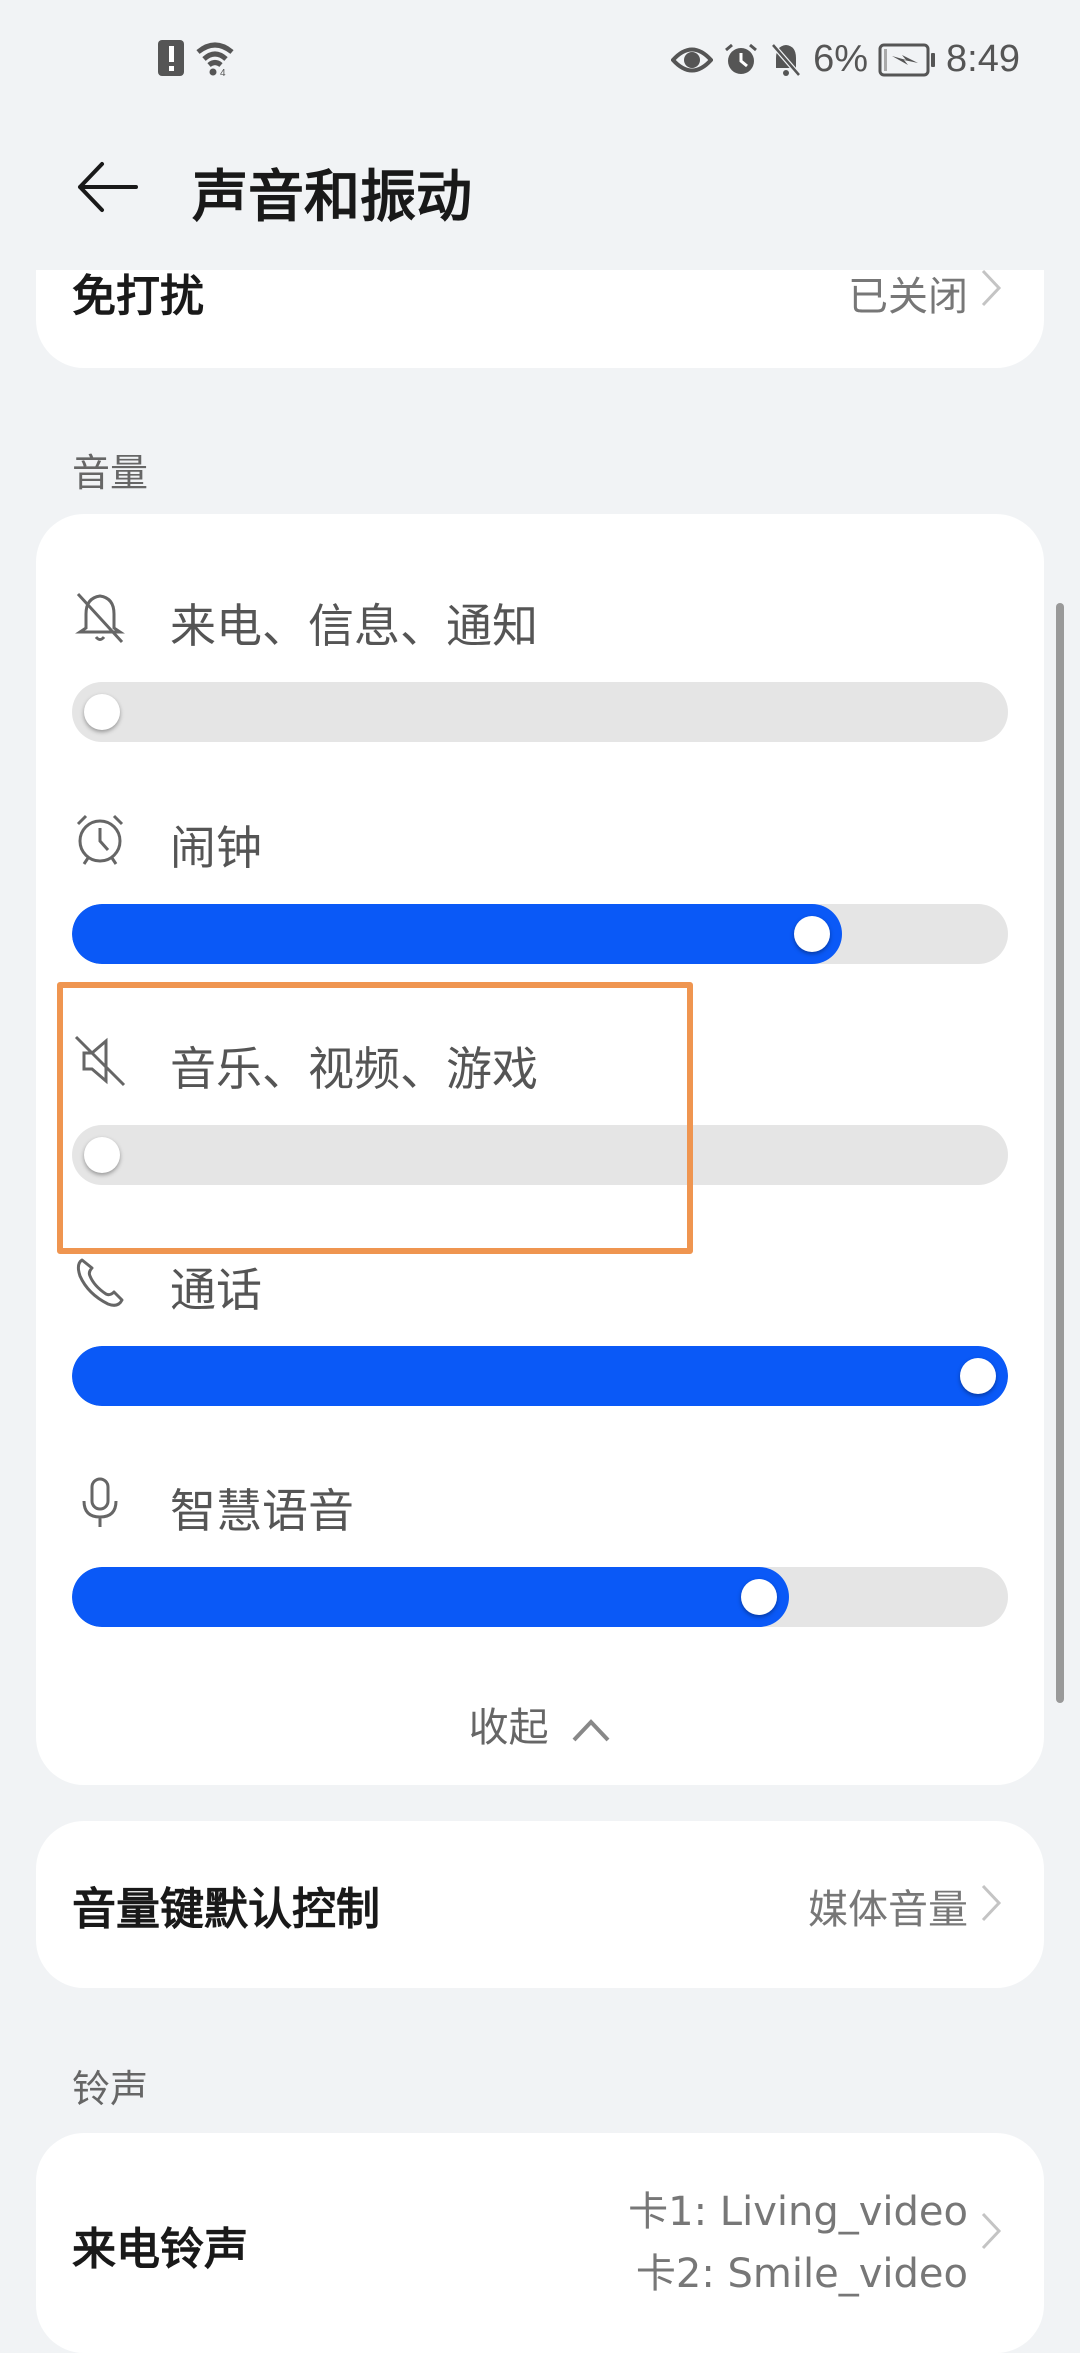 Image resolution: width=1080 pixels, height=2353 pixels. What do you see at coordinates (100, 839) in the screenshot?
I see `alarm-clock-icon` at bounding box center [100, 839].